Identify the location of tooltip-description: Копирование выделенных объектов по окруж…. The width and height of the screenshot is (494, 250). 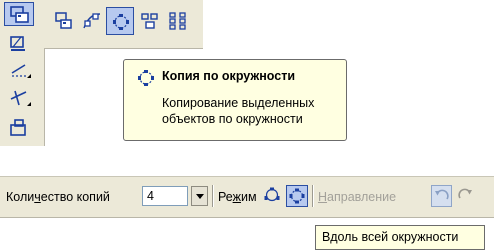
(238, 111).